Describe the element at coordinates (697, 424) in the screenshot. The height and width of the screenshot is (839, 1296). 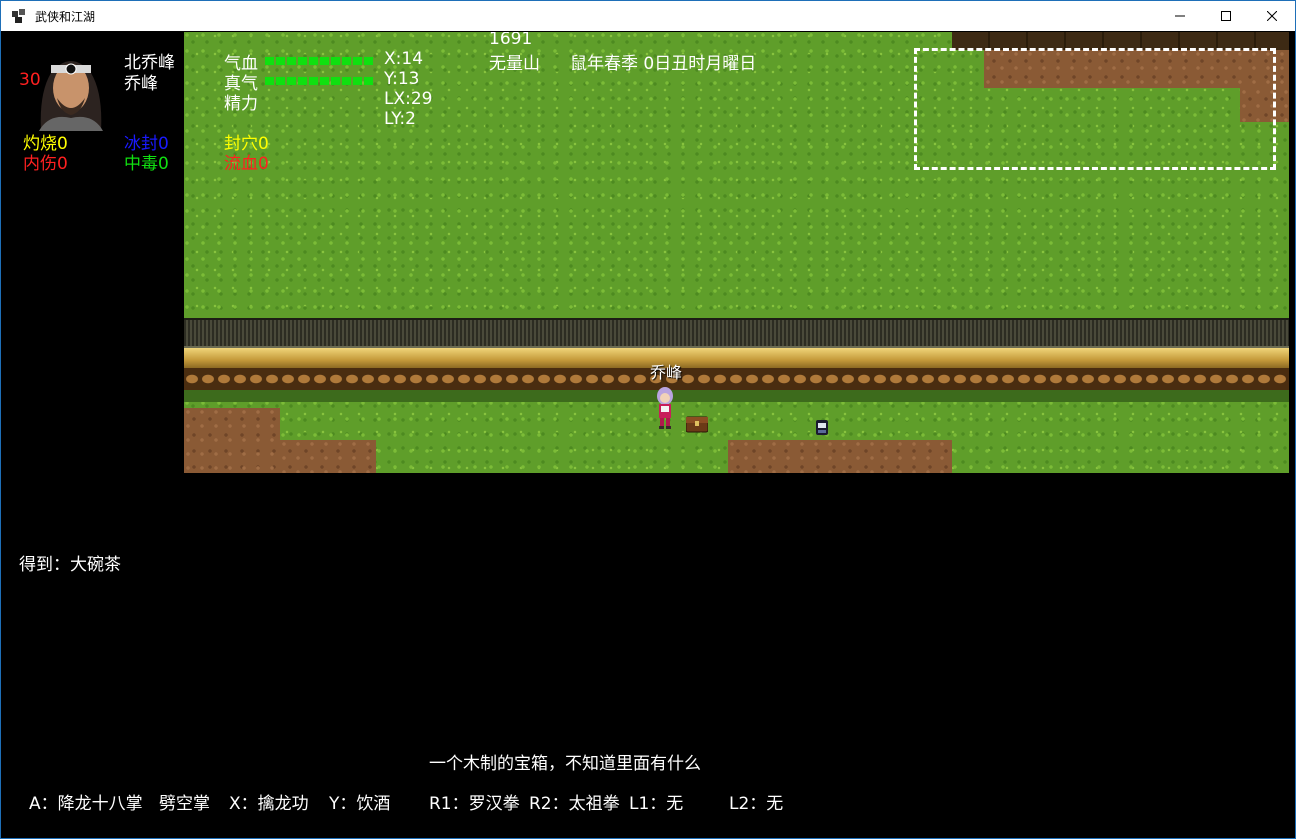
I see `treasure-chest` at that location.